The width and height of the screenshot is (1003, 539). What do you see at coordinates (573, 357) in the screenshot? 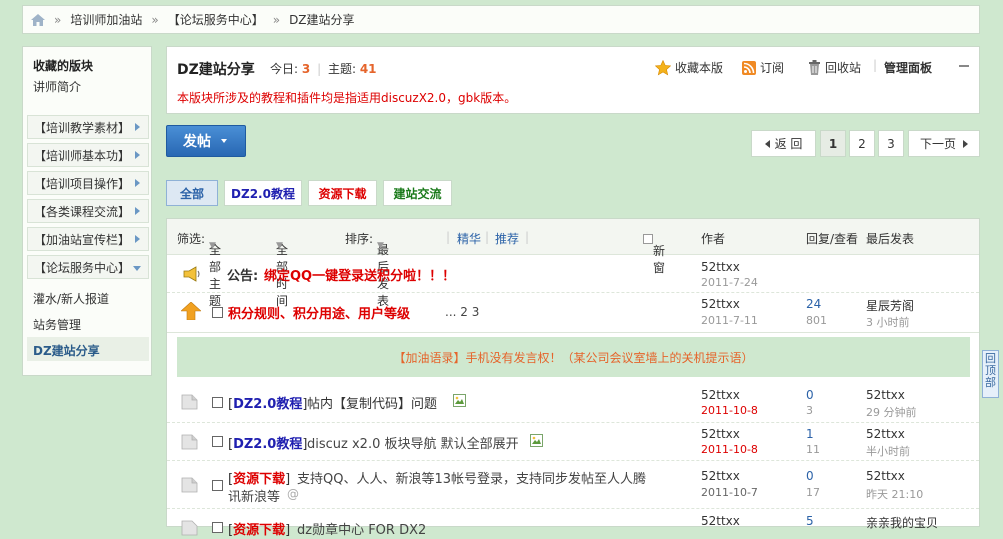
I see `motto-banner: 【加油语录】手机没有发言权！（某公司会议室墙上的关机提示语）` at bounding box center [573, 357].